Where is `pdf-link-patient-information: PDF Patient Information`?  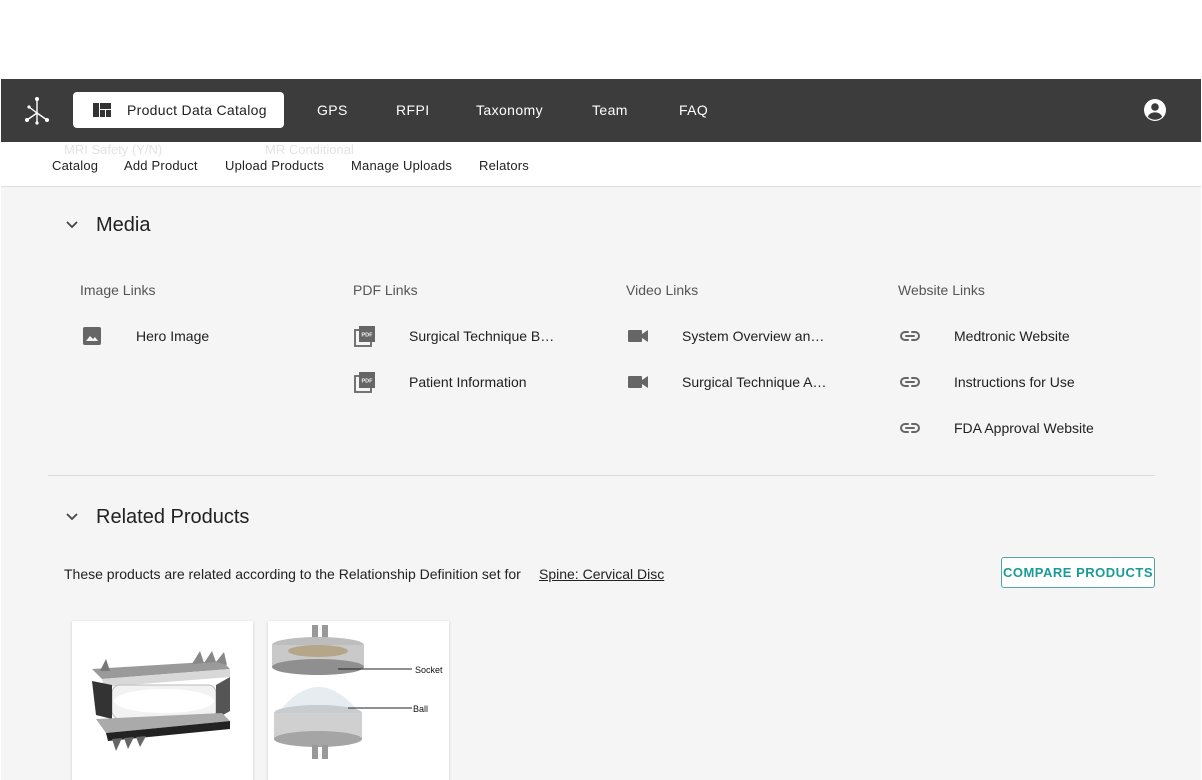 pdf-link-patient-information: PDF Patient Information is located at coordinates (440, 382).